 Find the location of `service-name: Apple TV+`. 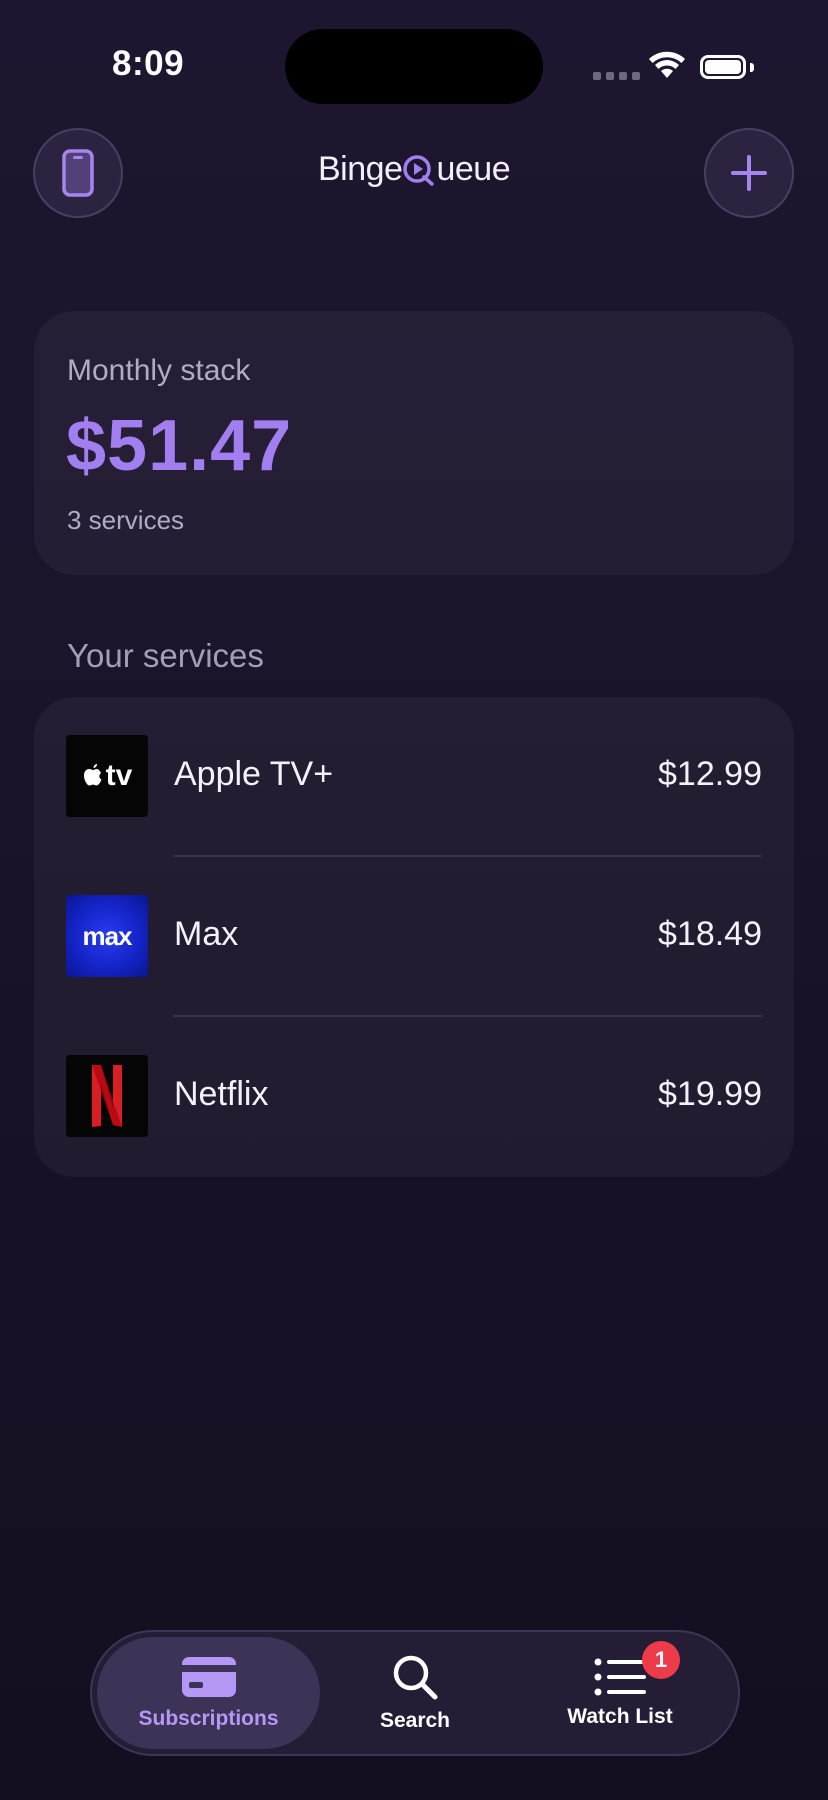

service-name: Apple TV+ is located at coordinates (254, 774).